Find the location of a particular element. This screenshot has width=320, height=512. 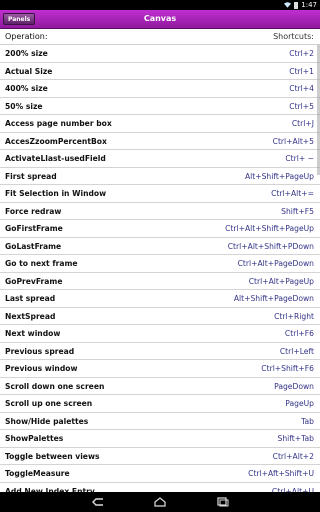

shortcut-label: Ctrl+Alt+= is located at coordinates (292, 193).